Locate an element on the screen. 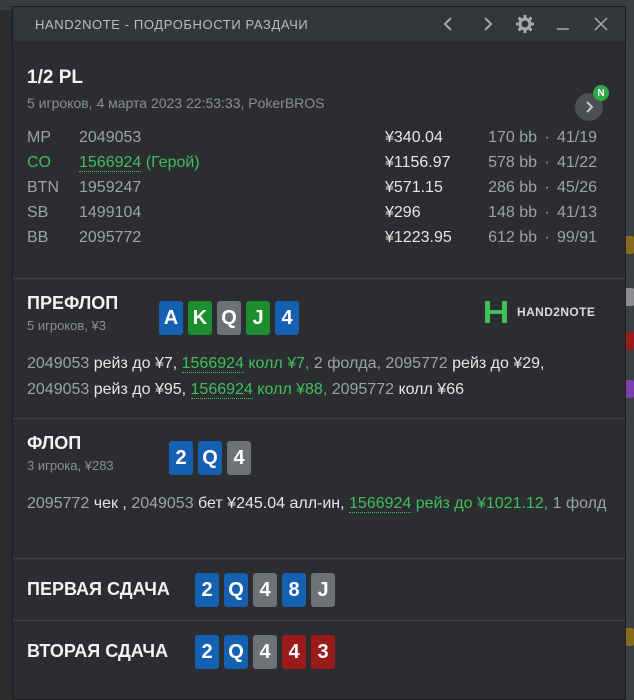 This screenshot has height=700, width=634. player-stack: ¥1156.97 is located at coordinates (418, 162).